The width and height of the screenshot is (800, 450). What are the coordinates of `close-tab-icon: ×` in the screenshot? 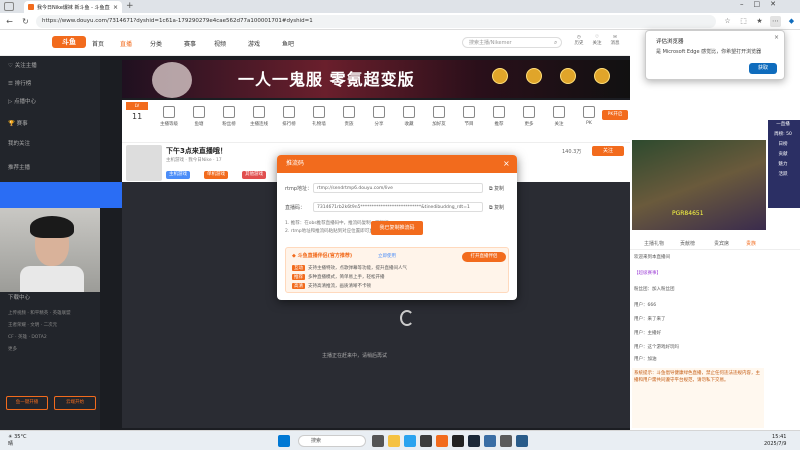 It's located at (115, 7).